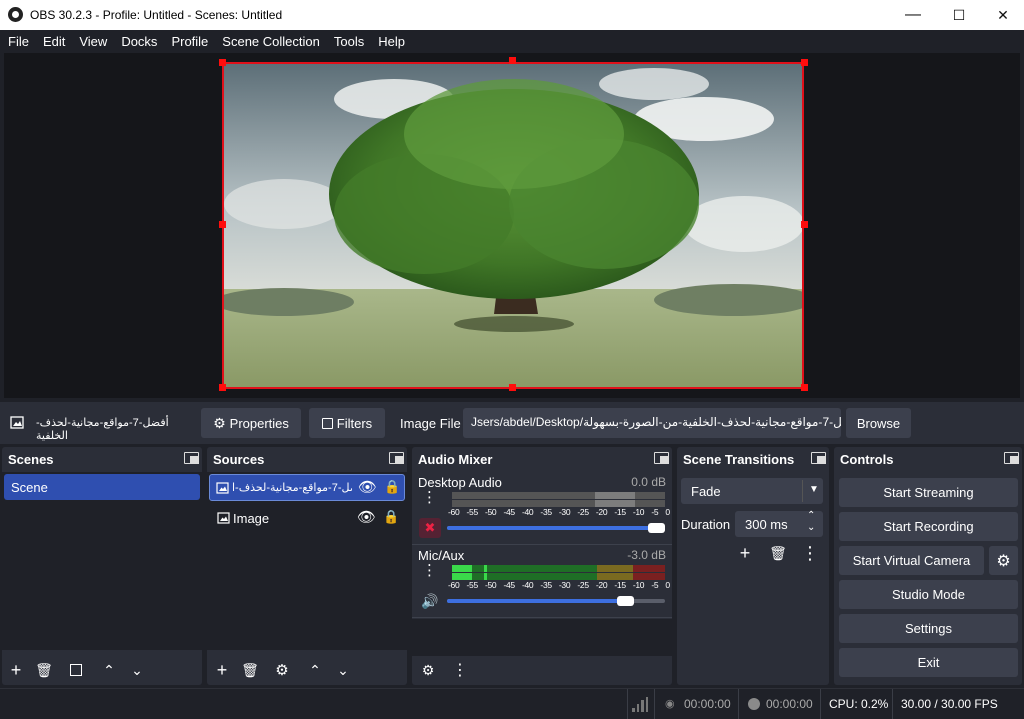 This screenshot has width=1024, height=719. Describe the element at coordinates (928, 628) in the screenshot. I see `settings-button: Settings` at that location.